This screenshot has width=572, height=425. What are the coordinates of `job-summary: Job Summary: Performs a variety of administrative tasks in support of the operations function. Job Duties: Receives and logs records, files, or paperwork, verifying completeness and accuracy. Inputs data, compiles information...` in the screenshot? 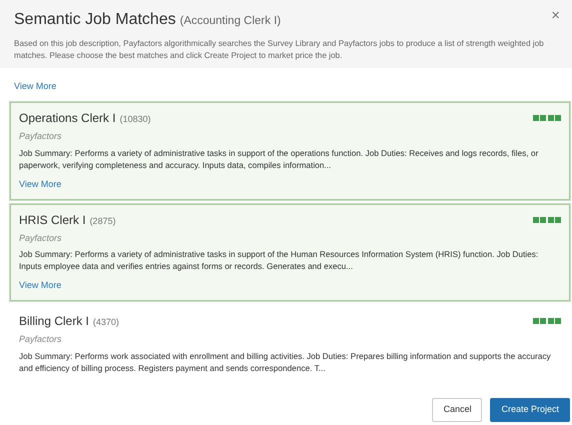 It's located at (279, 158).